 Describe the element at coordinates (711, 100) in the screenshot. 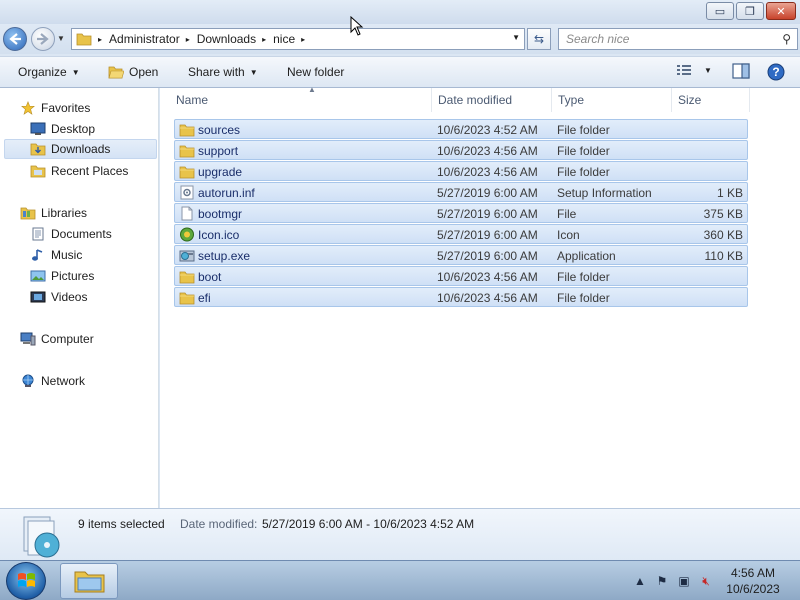

I see `column-header-size: Size` at that location.